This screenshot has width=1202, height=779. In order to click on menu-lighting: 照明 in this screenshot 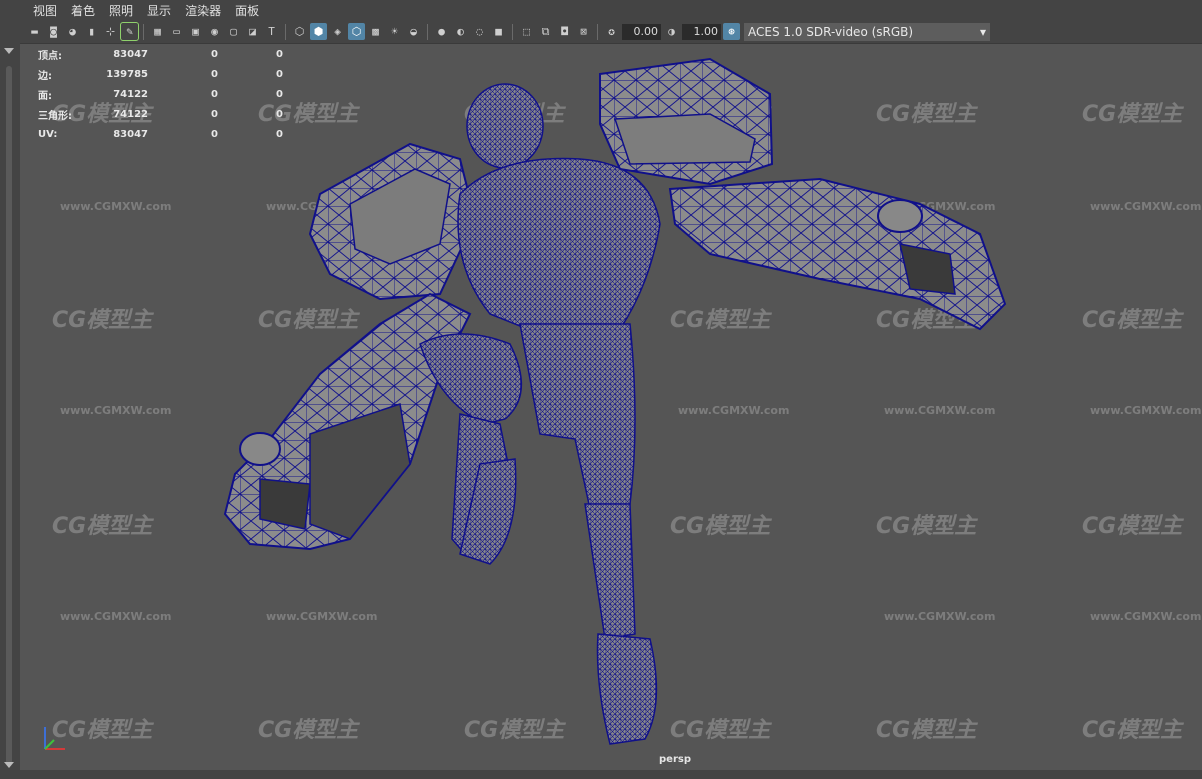, I will do `click(121, 10)`.